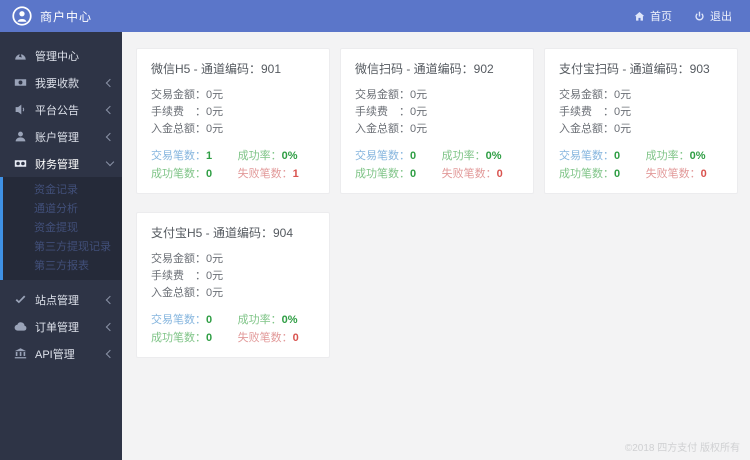  What do you see at coordinates (62, 209) in the screenshot?
I see `sidebar-subitem-channel-analysis: 通道分析` at bounding box center [62, 209].